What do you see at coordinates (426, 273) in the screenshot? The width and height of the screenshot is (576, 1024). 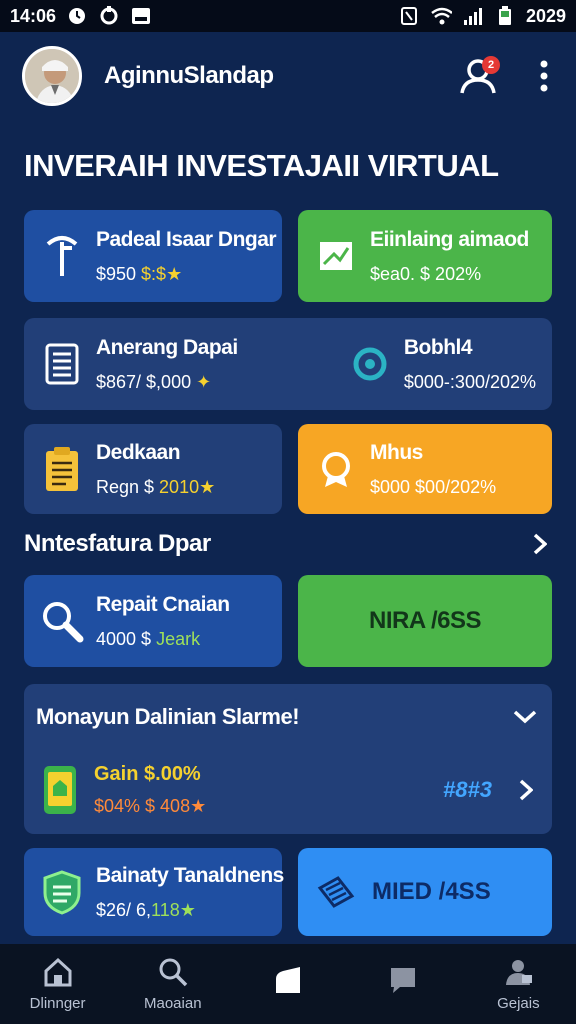 I see `card-value: $ea0. $ 202%` at bounding box center [426, 273].